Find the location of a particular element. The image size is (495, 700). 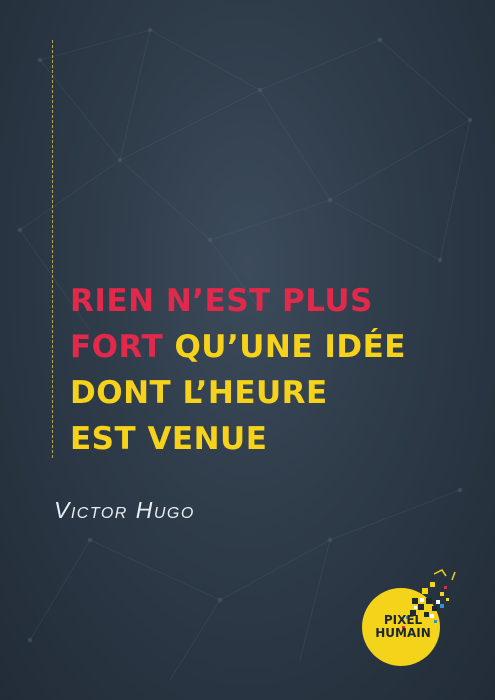

quote-line-2-red: FORT is located at coordinates (117, 347).